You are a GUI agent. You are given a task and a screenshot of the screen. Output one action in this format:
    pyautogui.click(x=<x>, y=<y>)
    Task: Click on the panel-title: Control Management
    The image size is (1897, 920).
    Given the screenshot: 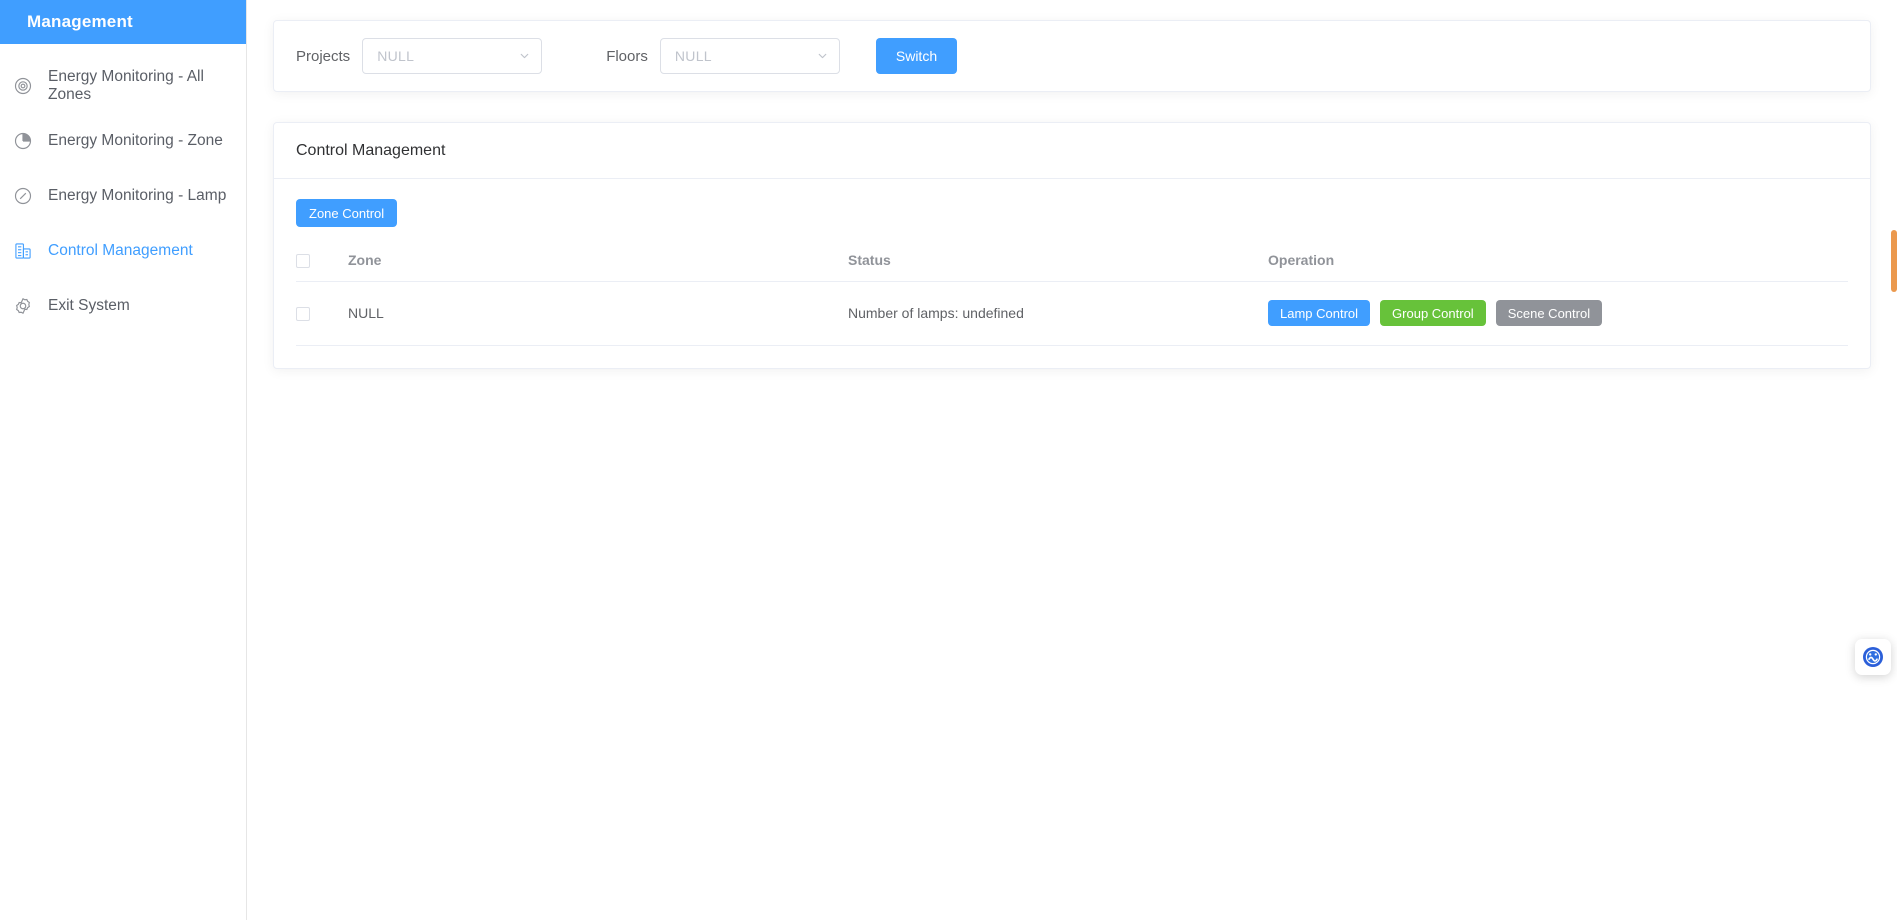 What is the action you would take?
    pyautogui.click(x=1072, y=151)
    